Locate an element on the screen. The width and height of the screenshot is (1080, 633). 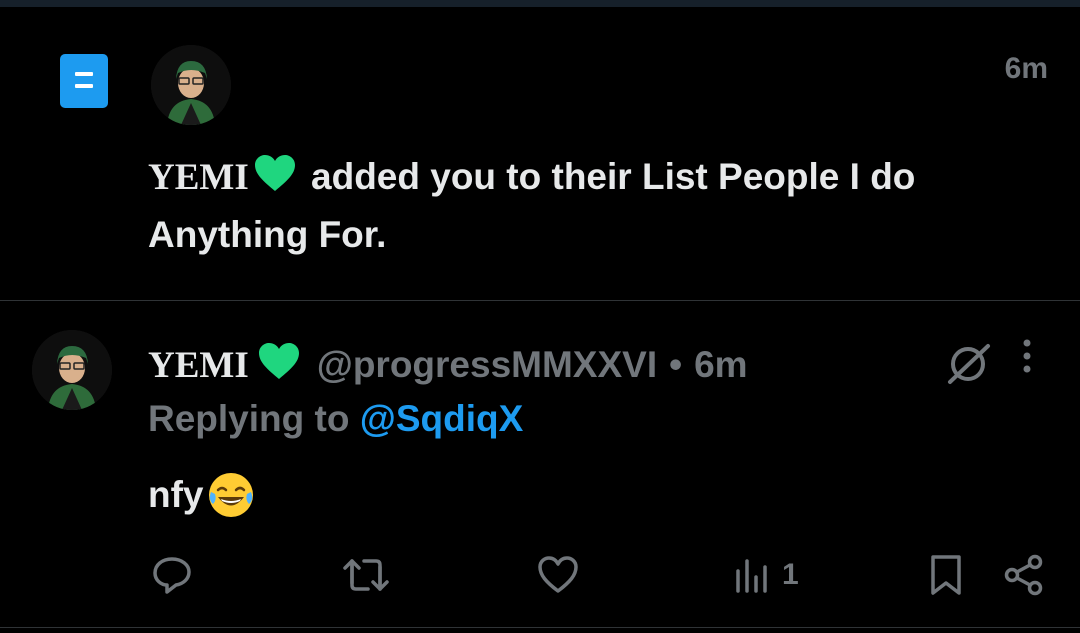
tweet-text: nfy is located at coordinates (202, 495).